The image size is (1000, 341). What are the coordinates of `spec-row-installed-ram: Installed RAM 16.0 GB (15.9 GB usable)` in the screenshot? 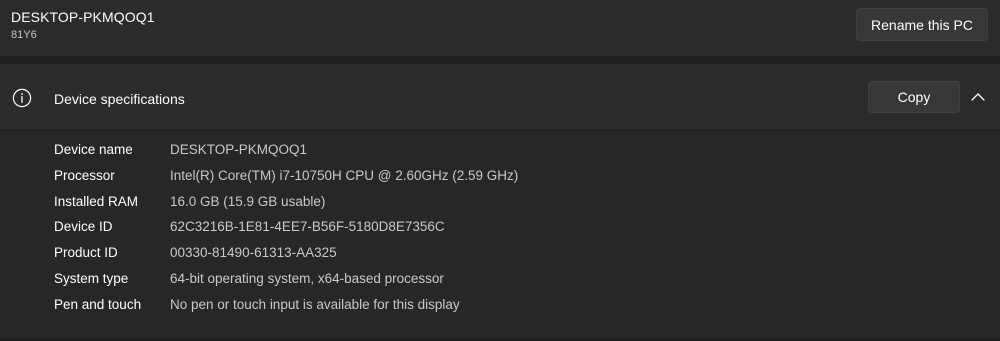 It's located at (500, 207).